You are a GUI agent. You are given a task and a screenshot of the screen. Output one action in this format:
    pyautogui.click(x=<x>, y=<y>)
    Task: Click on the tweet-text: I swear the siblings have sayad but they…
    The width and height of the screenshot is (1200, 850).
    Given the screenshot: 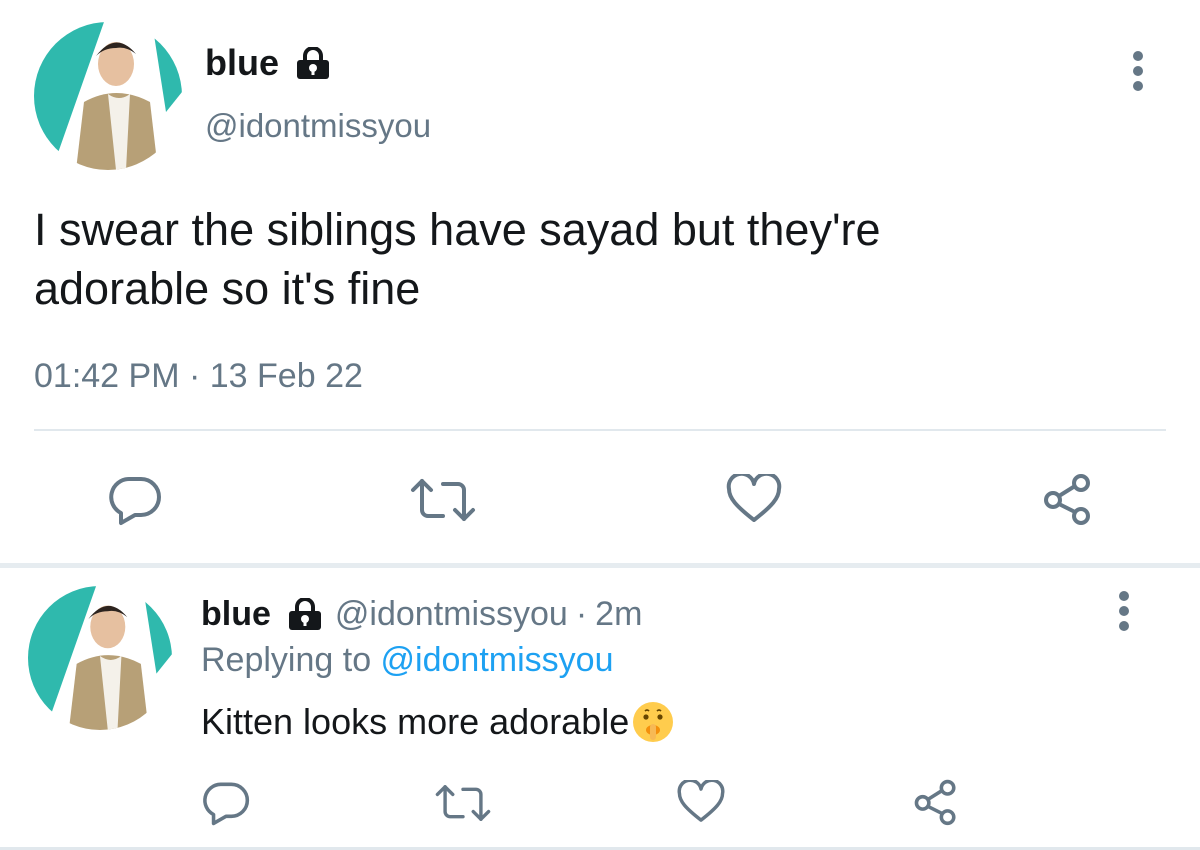 What is the action you would take?
    pyautogui.click(x=457, y=259)
    